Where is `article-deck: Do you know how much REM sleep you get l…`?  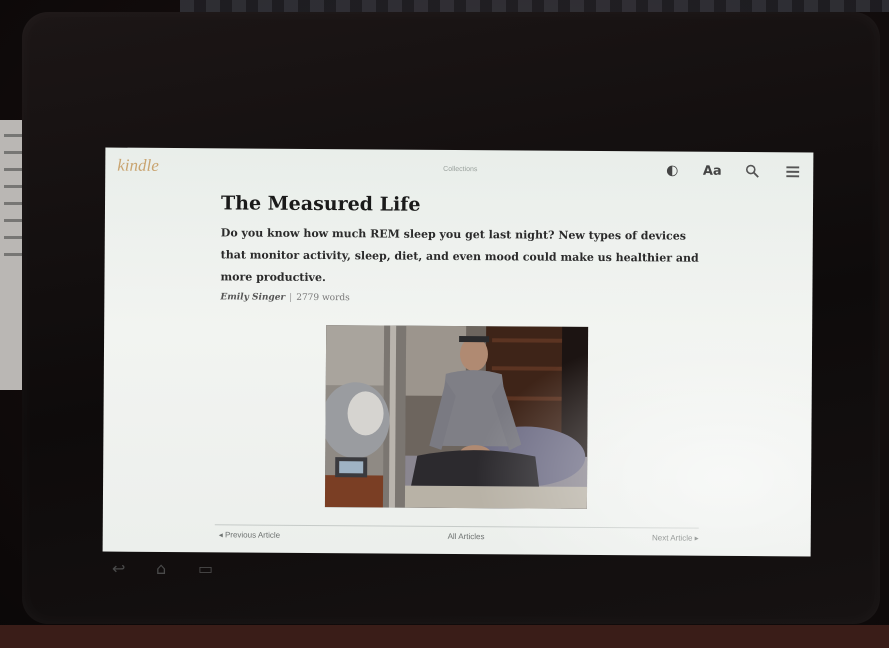
article-deck: Do you know how much REM sleep you get l… is located at coordinates (459, 255).